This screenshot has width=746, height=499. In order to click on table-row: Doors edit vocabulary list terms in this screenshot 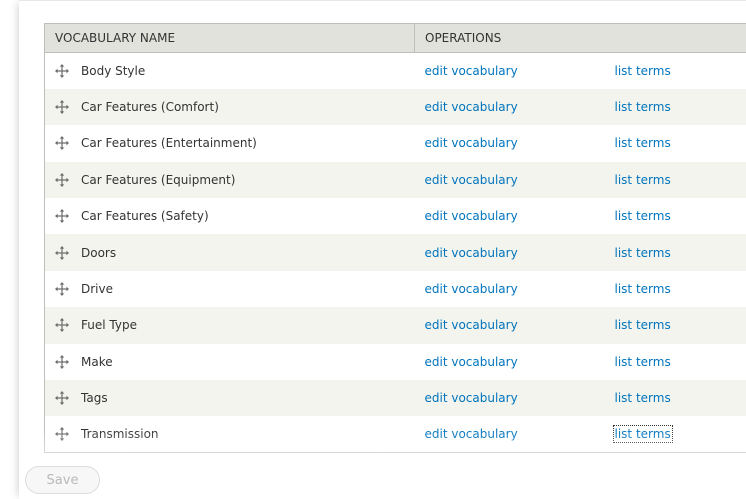, I will do `click(395, 252)`.